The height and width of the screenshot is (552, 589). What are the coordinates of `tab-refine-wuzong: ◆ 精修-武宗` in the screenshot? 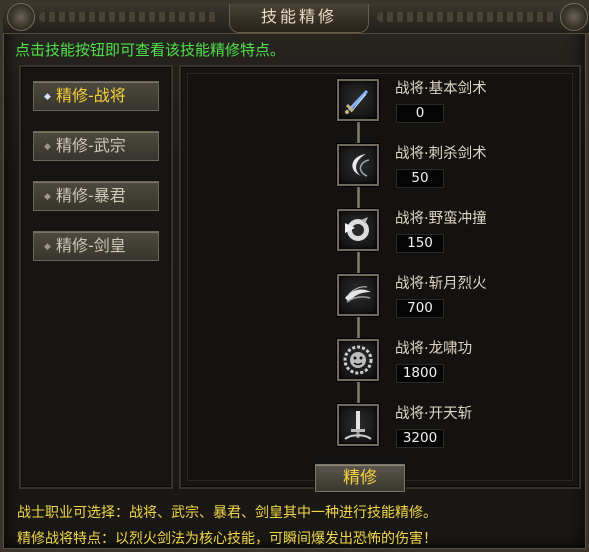 It's located at (96, 146).